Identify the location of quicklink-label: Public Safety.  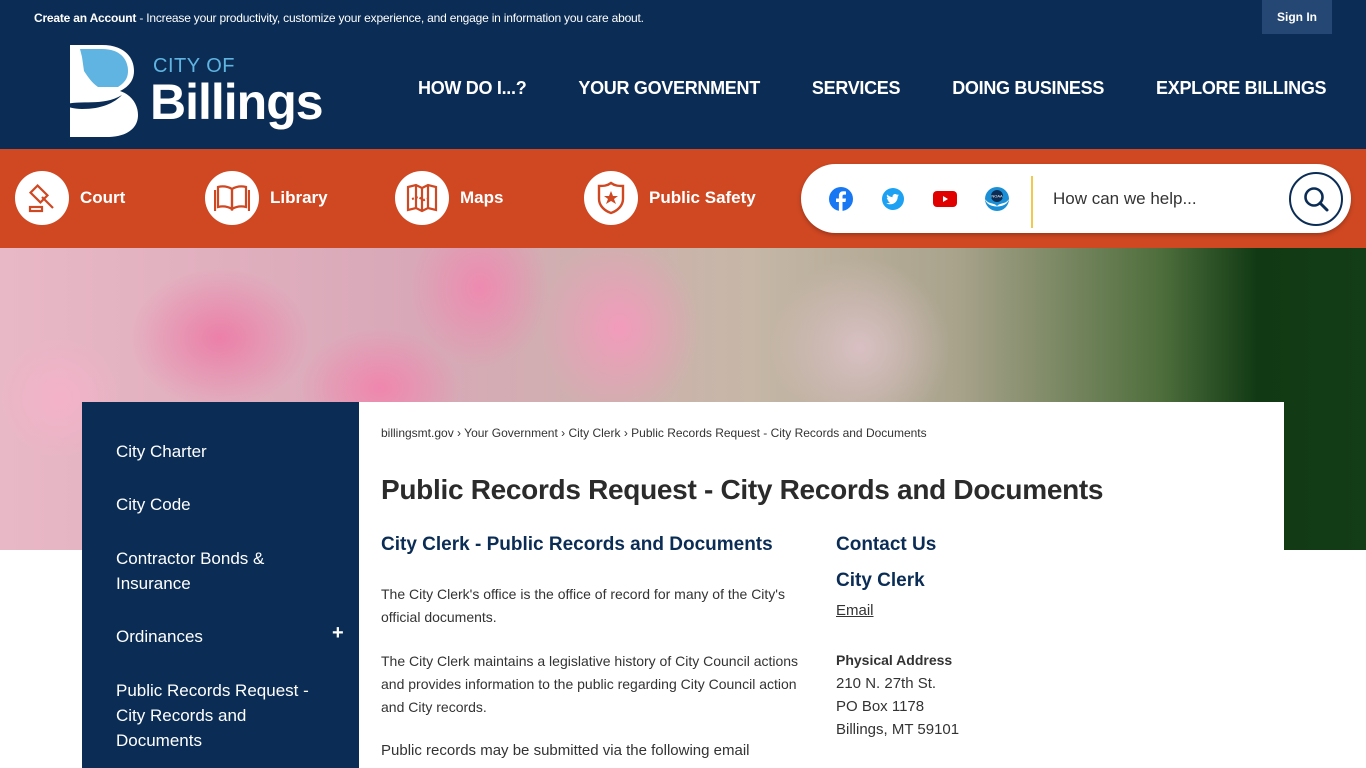
(702, 197).